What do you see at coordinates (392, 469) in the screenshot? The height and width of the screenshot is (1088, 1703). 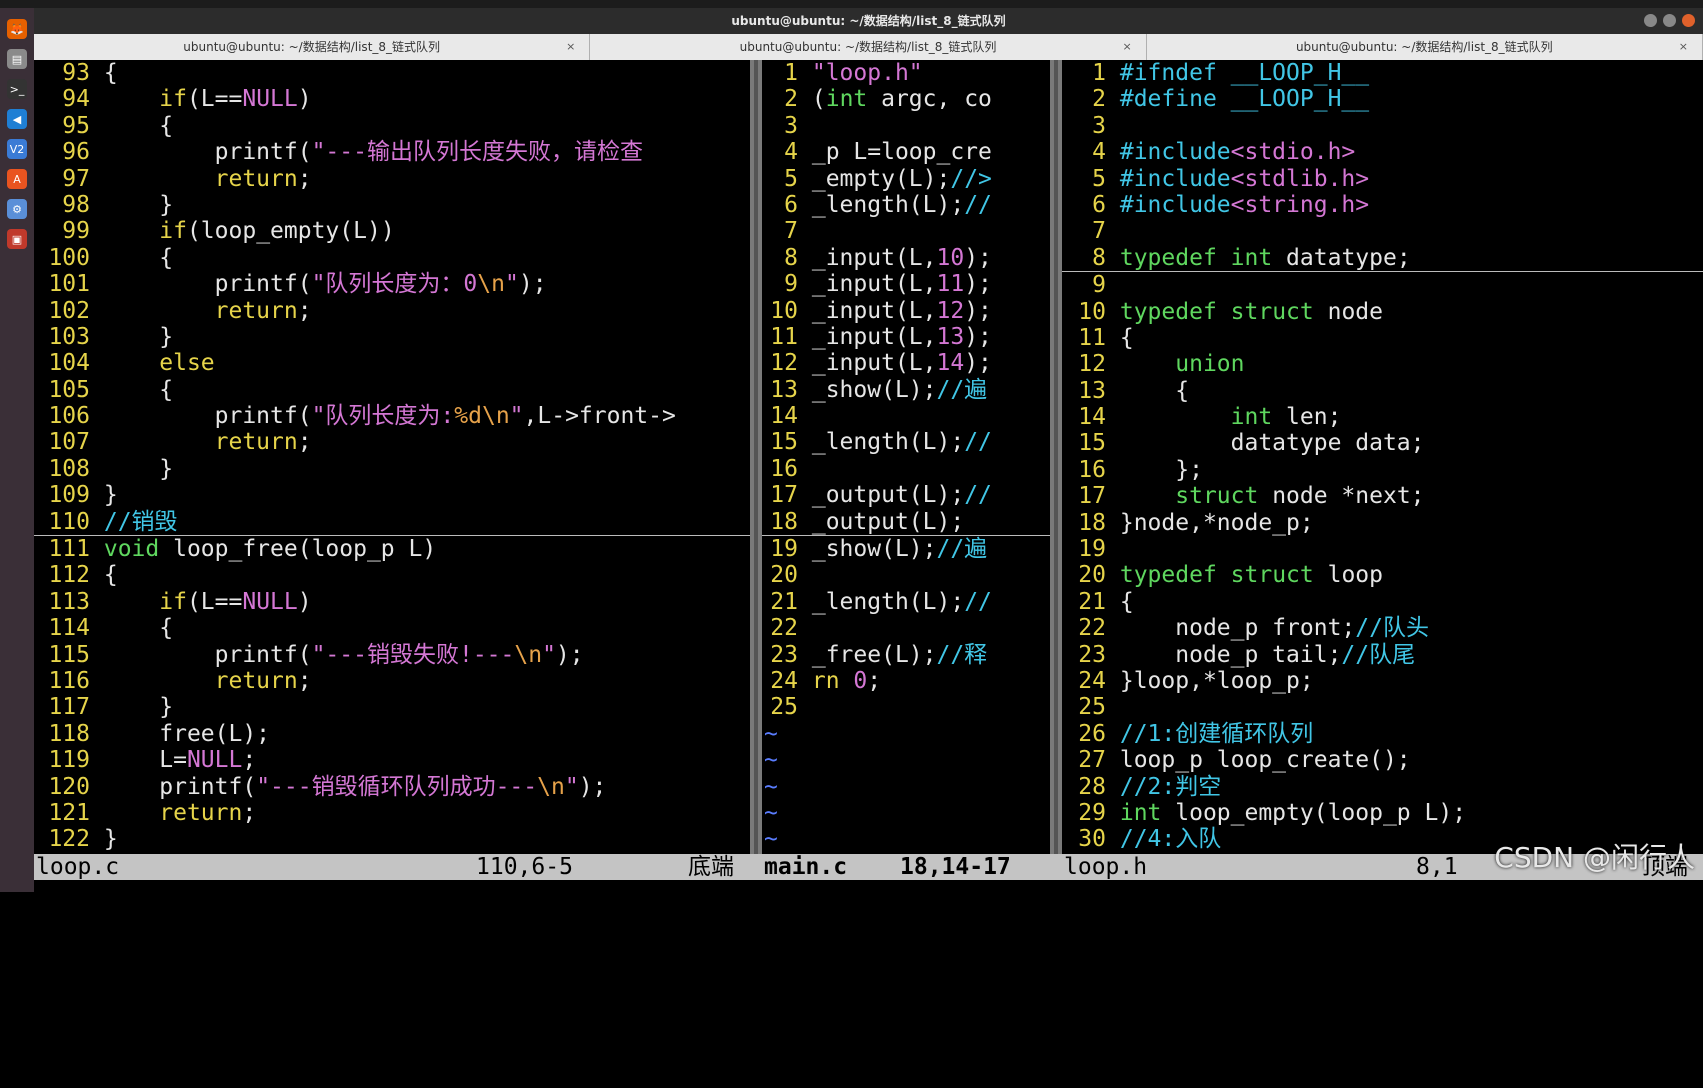 I see `code-line: 108 }` at bounding box center [392, 469].